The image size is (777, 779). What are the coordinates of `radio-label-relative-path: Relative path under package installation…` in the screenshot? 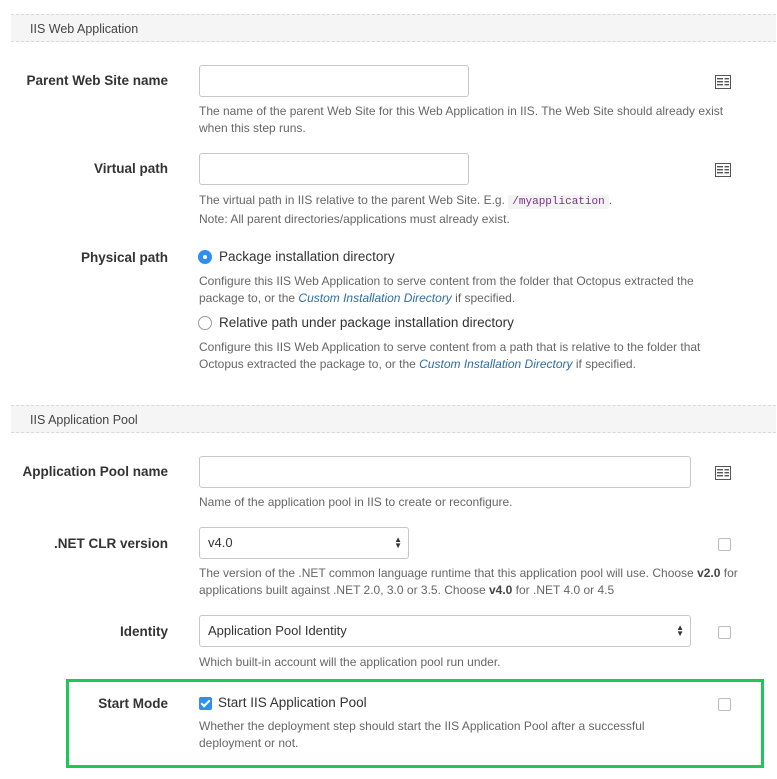 It's located at (366, 322).